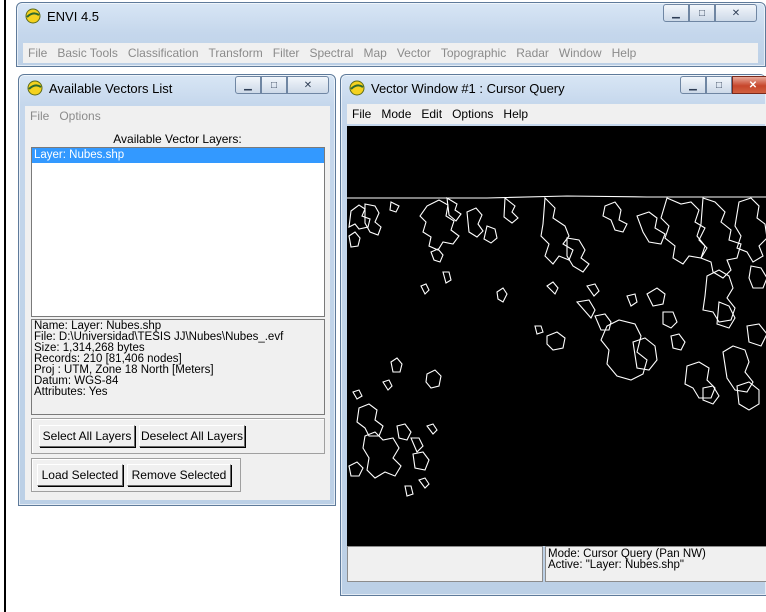  I want to click on vector-window-title: Vector Window #1 : Cursor Query, so click(468, 88).